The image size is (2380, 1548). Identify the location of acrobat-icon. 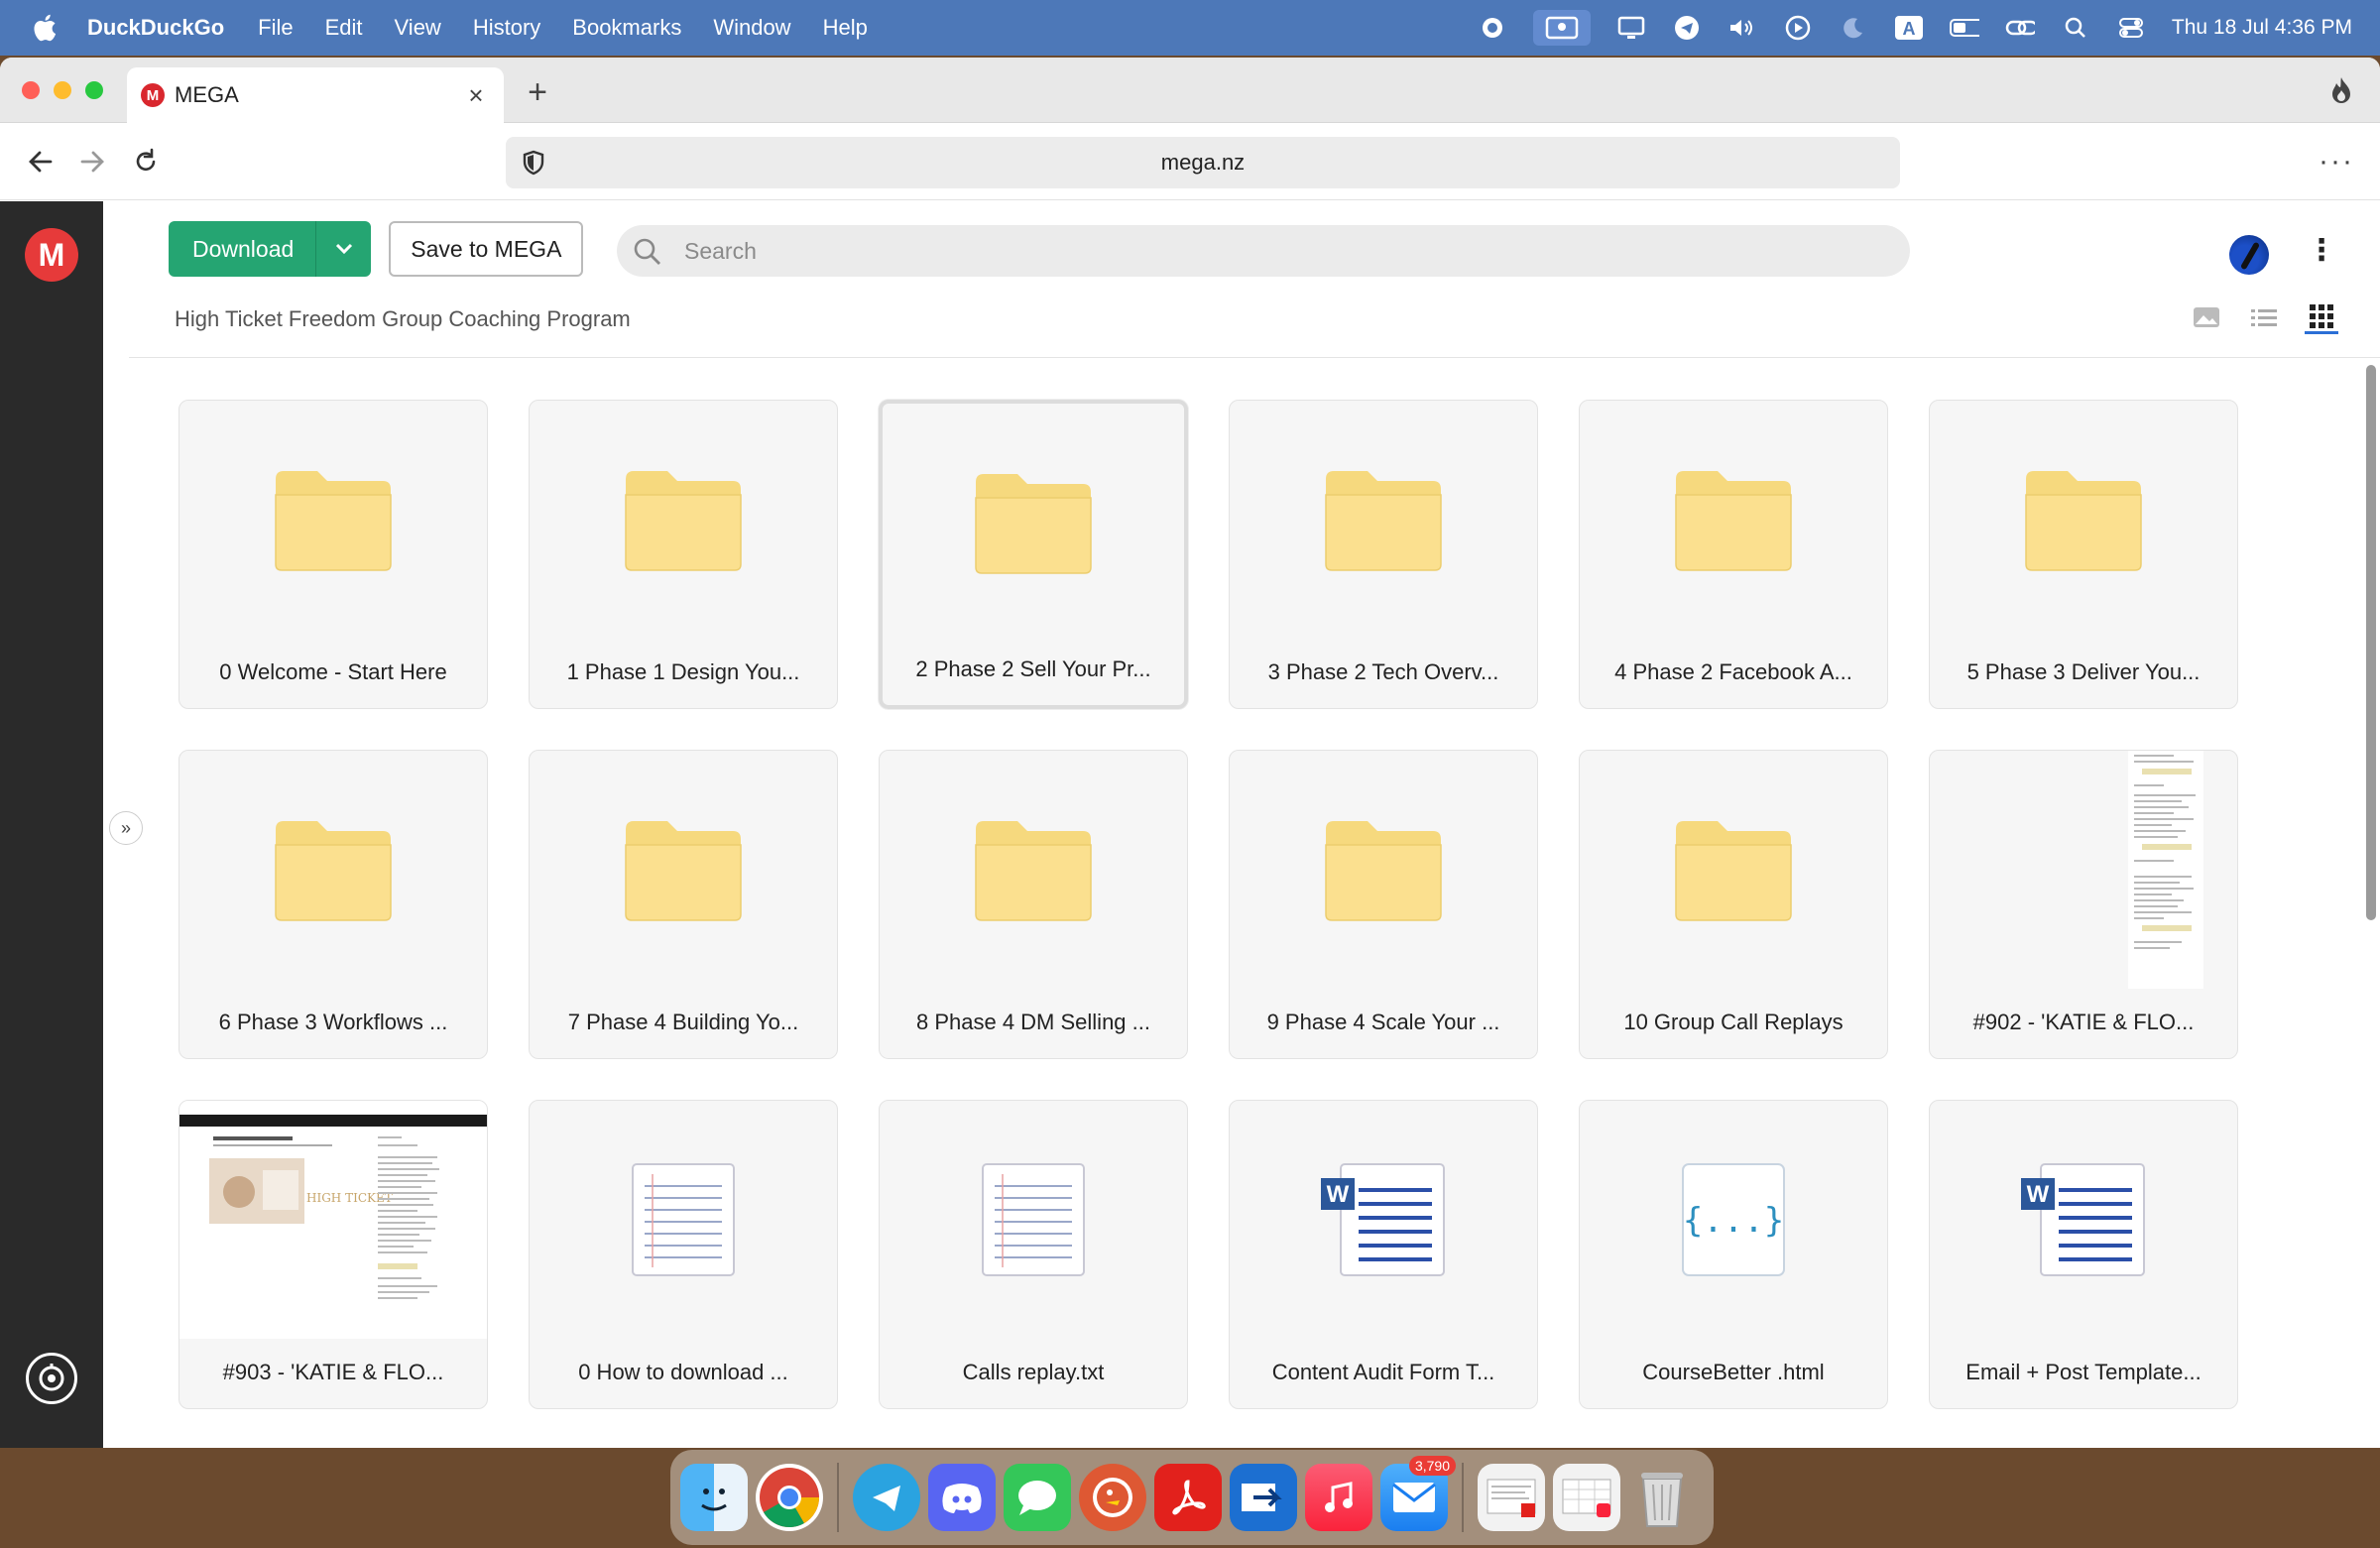
(1188, 1498).